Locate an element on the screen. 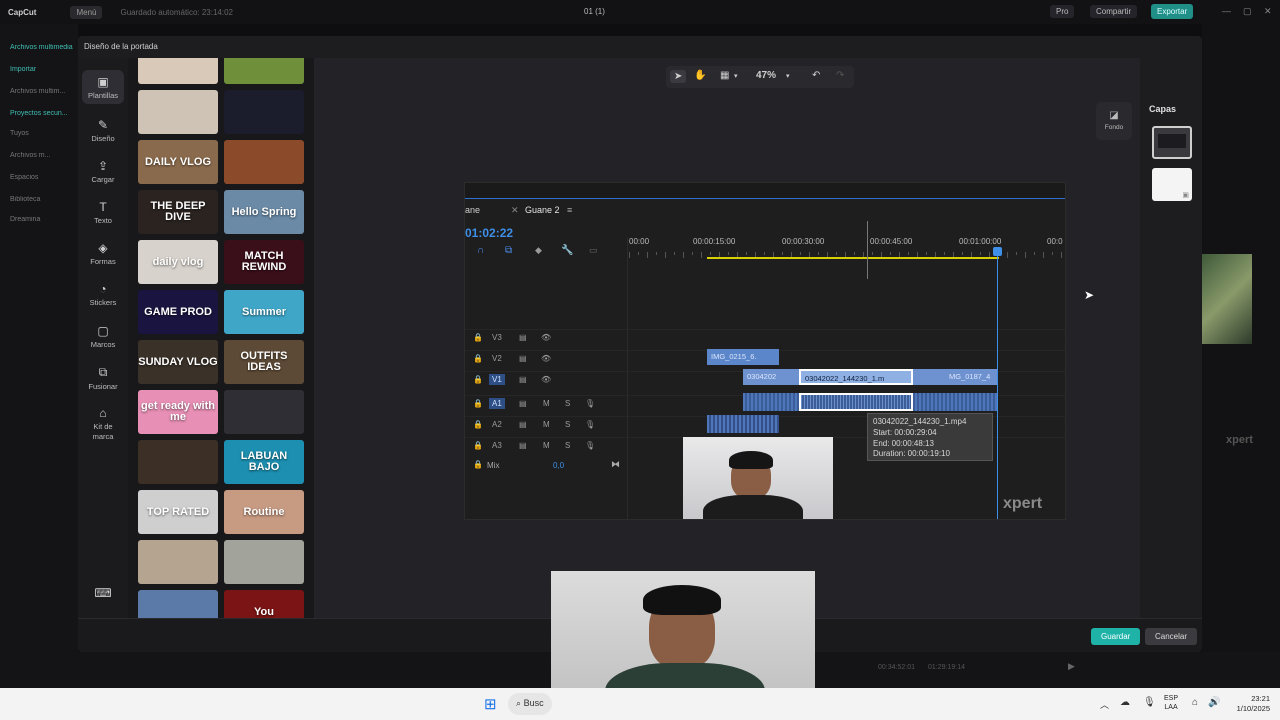  clip-0304202: 0304202 is located at coordinates (771, 377).